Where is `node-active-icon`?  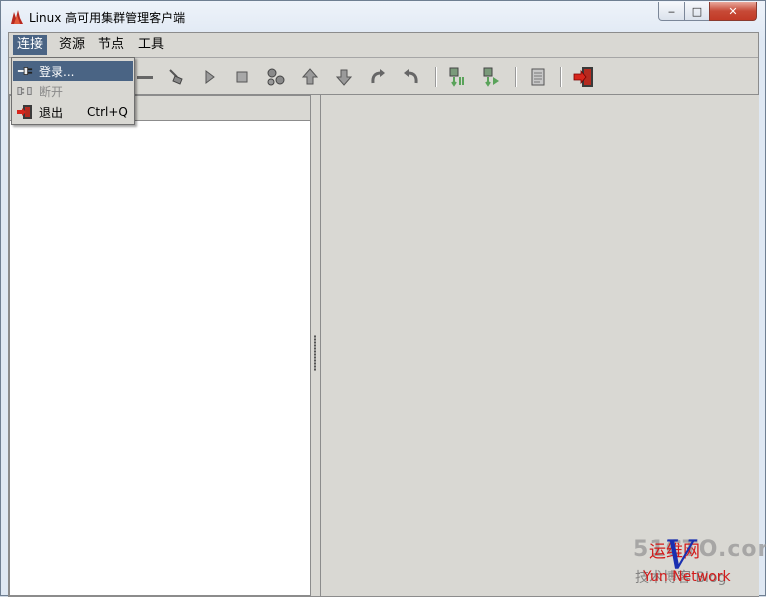
node-active-icon is located at coordinates (491, 77).